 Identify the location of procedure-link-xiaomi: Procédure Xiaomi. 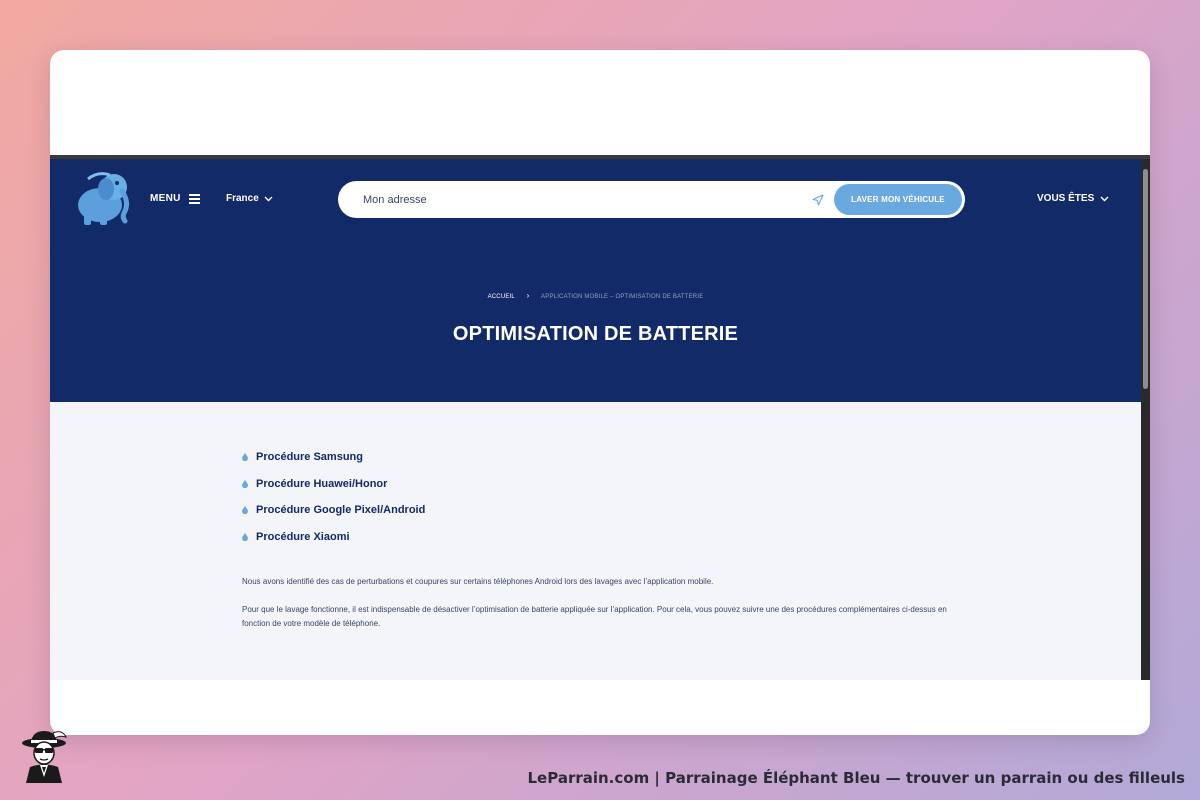
(333, 537).